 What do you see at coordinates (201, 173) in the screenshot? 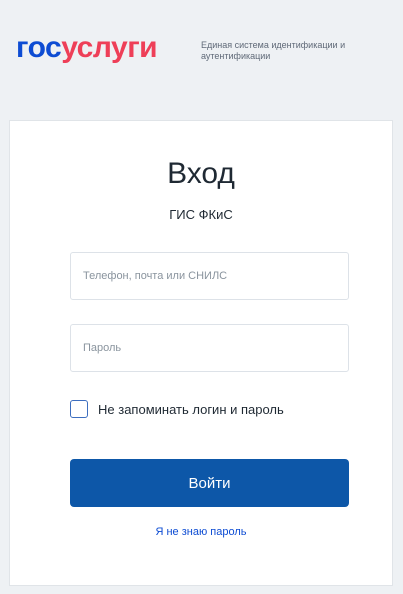
I see `page-title: Вход` at bounding box center [201, 173].